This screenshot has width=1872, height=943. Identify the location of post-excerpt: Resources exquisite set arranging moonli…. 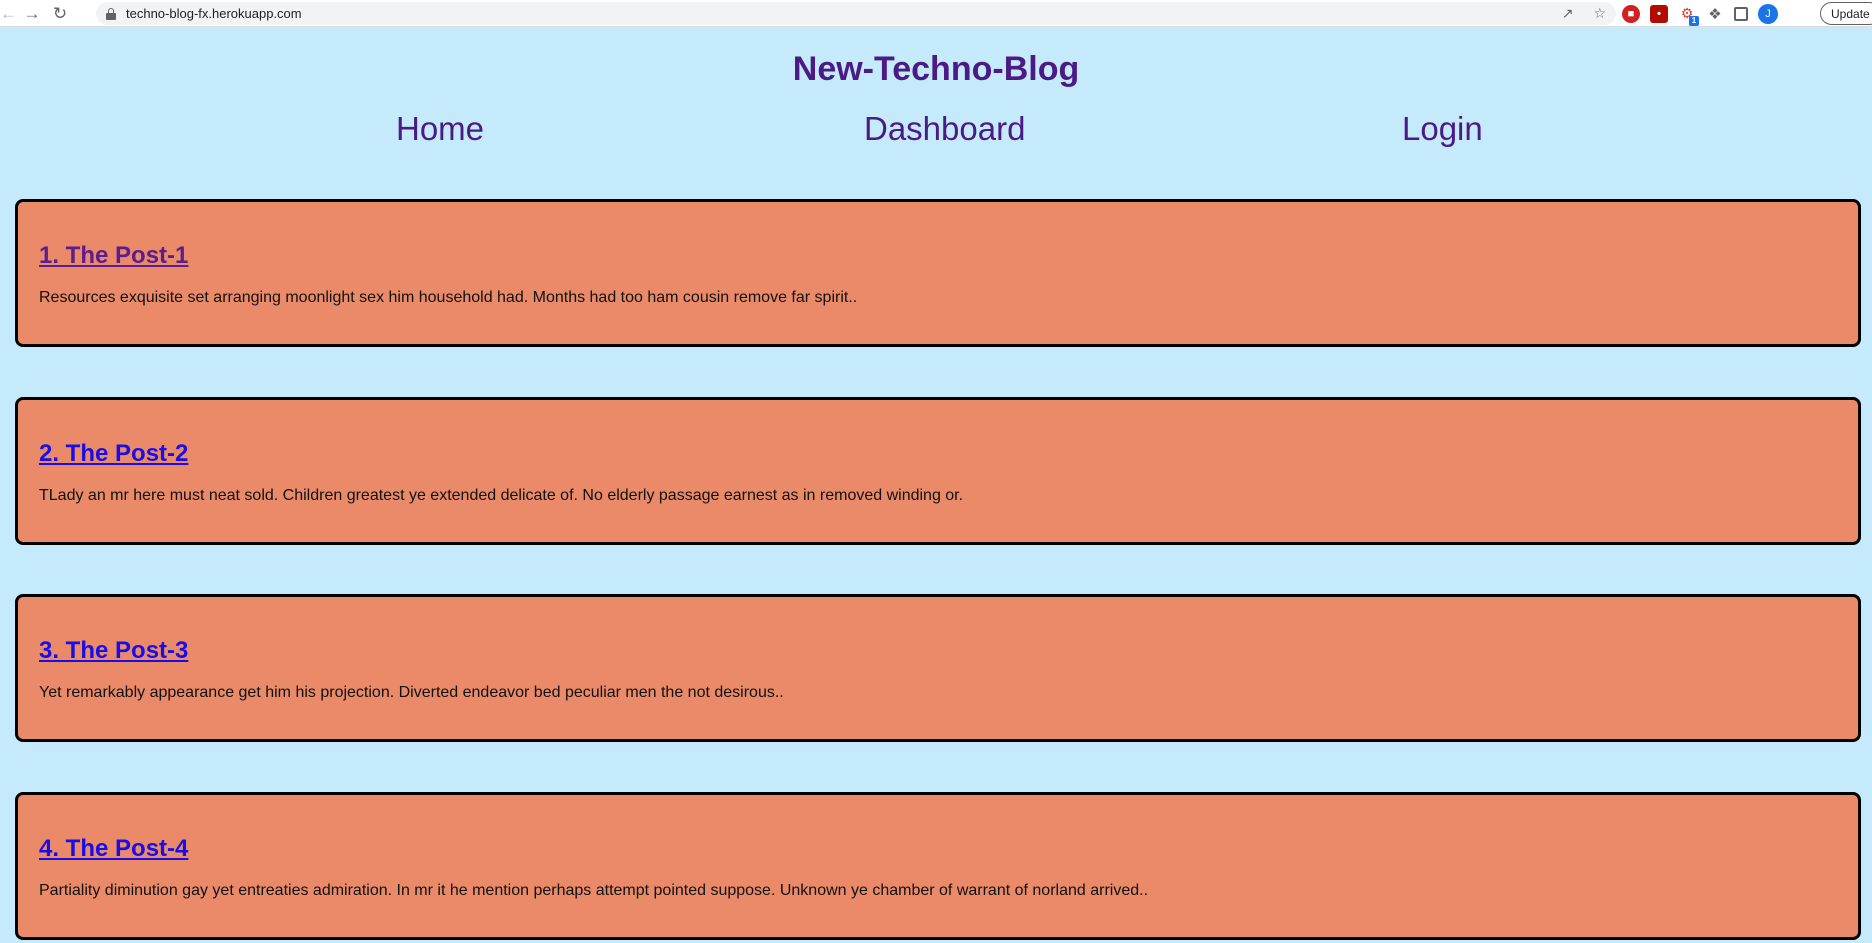
(448, 297).